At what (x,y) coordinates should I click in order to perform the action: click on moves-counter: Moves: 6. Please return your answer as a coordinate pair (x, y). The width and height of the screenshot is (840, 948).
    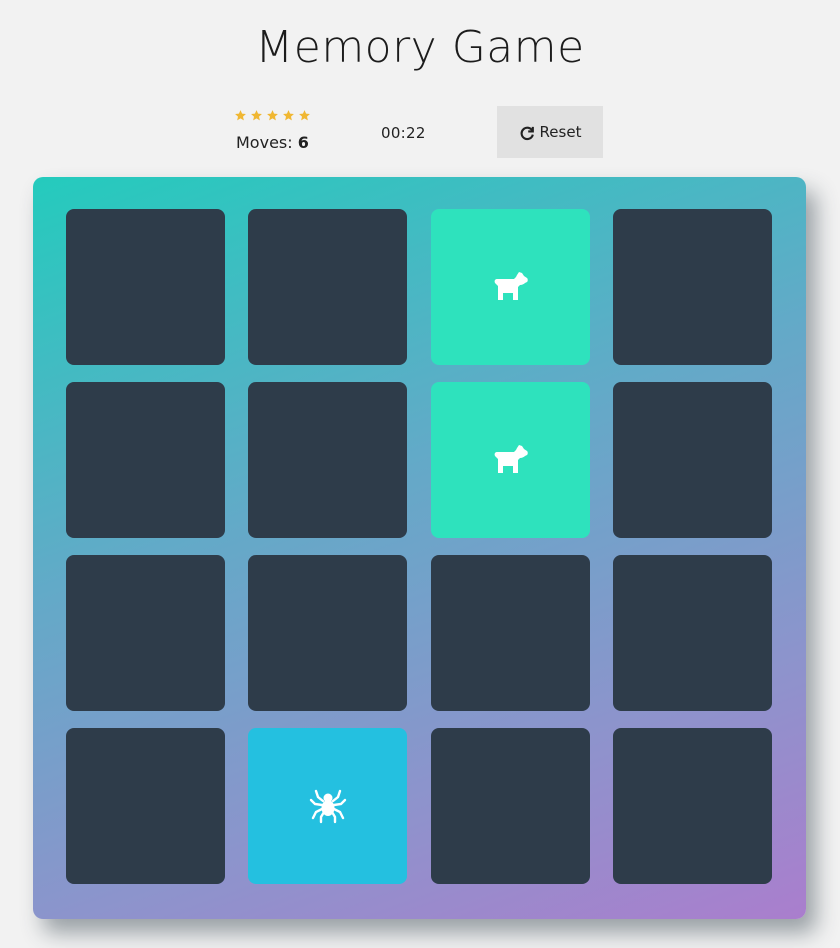
    Looking at the image, I should click on (272, 142).